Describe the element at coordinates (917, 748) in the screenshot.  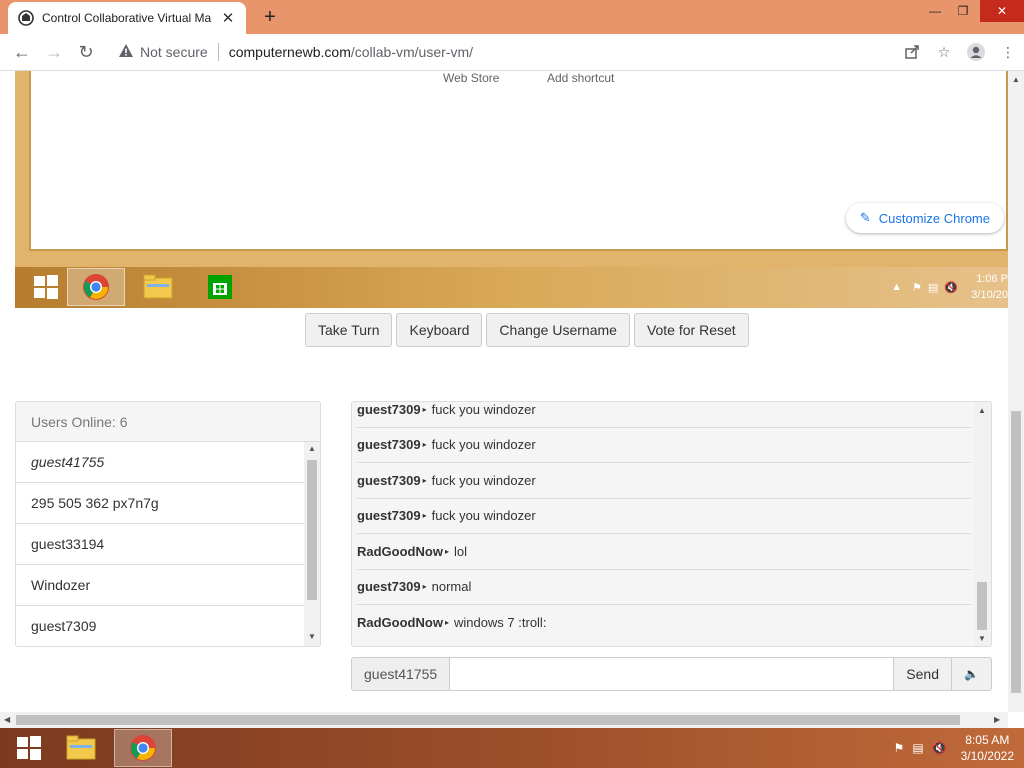
I see `host-network-icon: ▤` at that location.